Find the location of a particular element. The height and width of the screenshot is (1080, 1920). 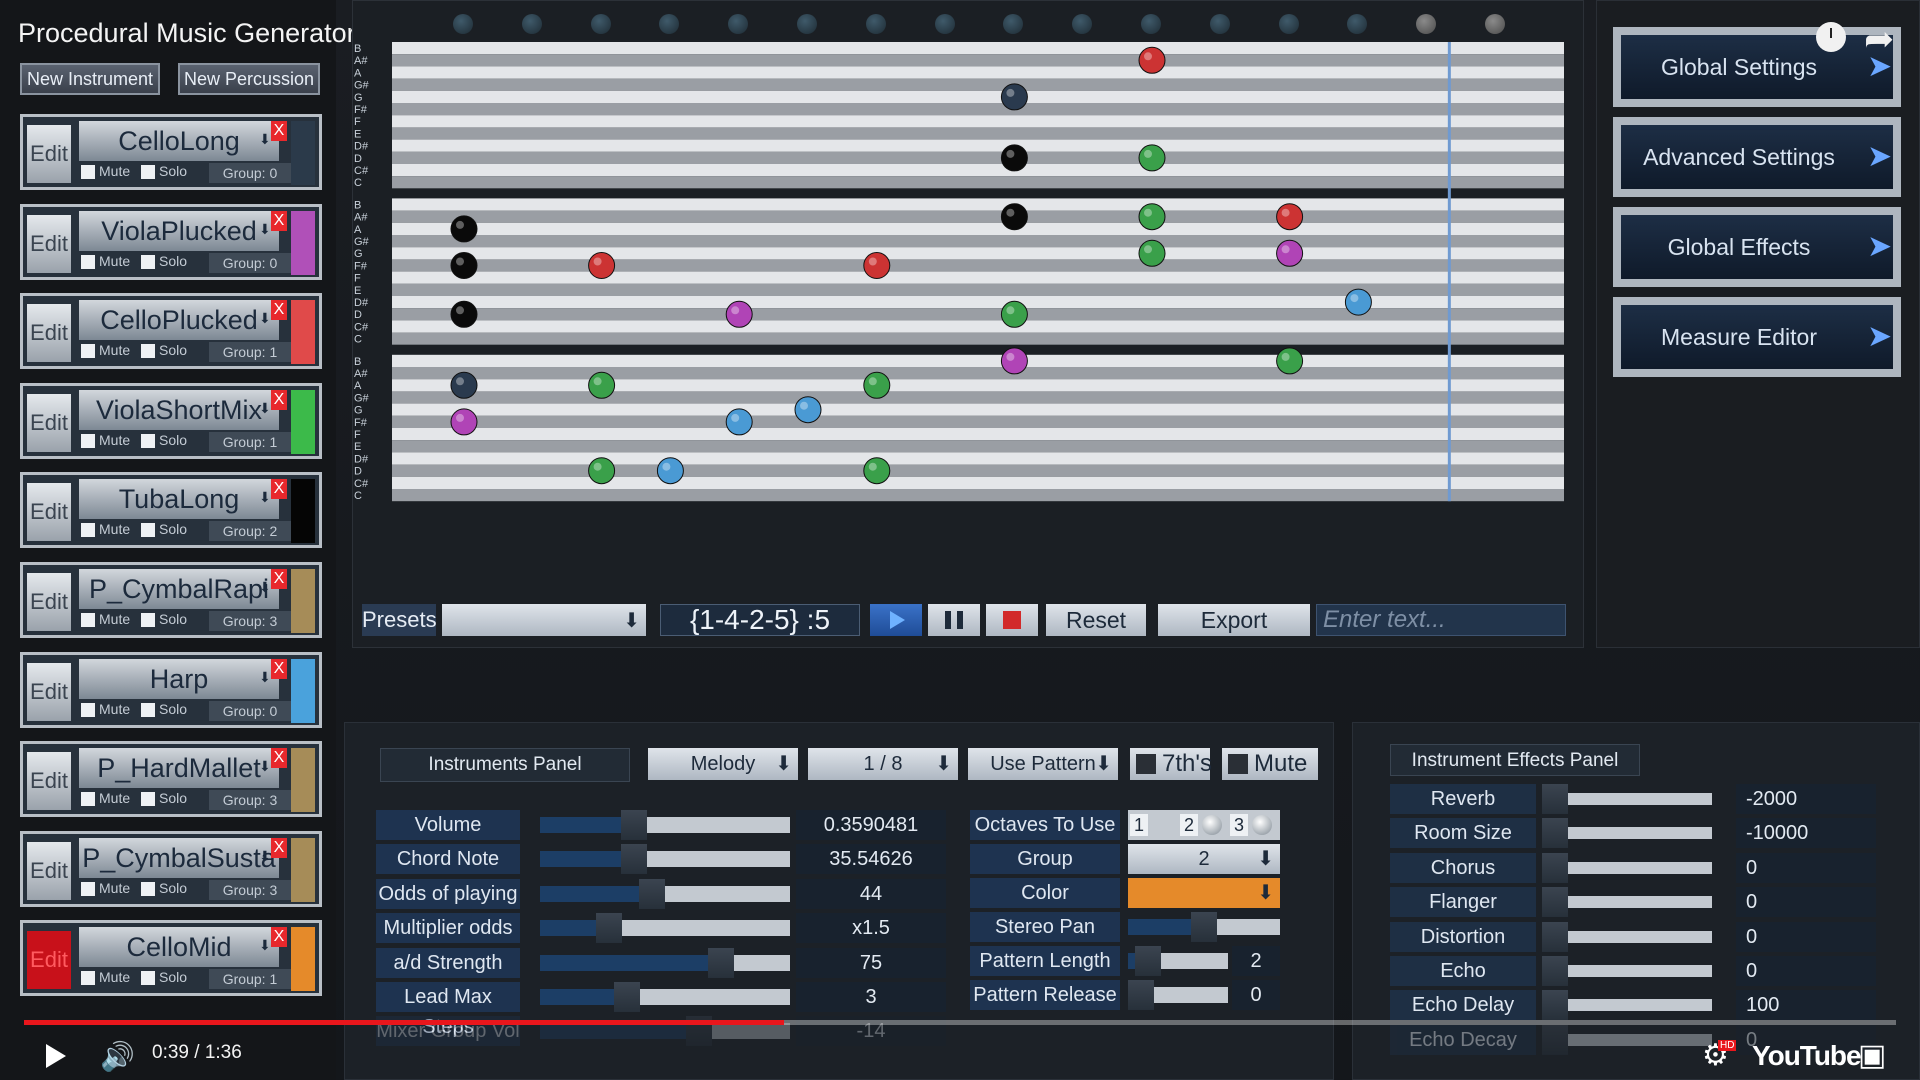

instrument-name-dropdown: TubaLong is located at coordinates (179, 499).